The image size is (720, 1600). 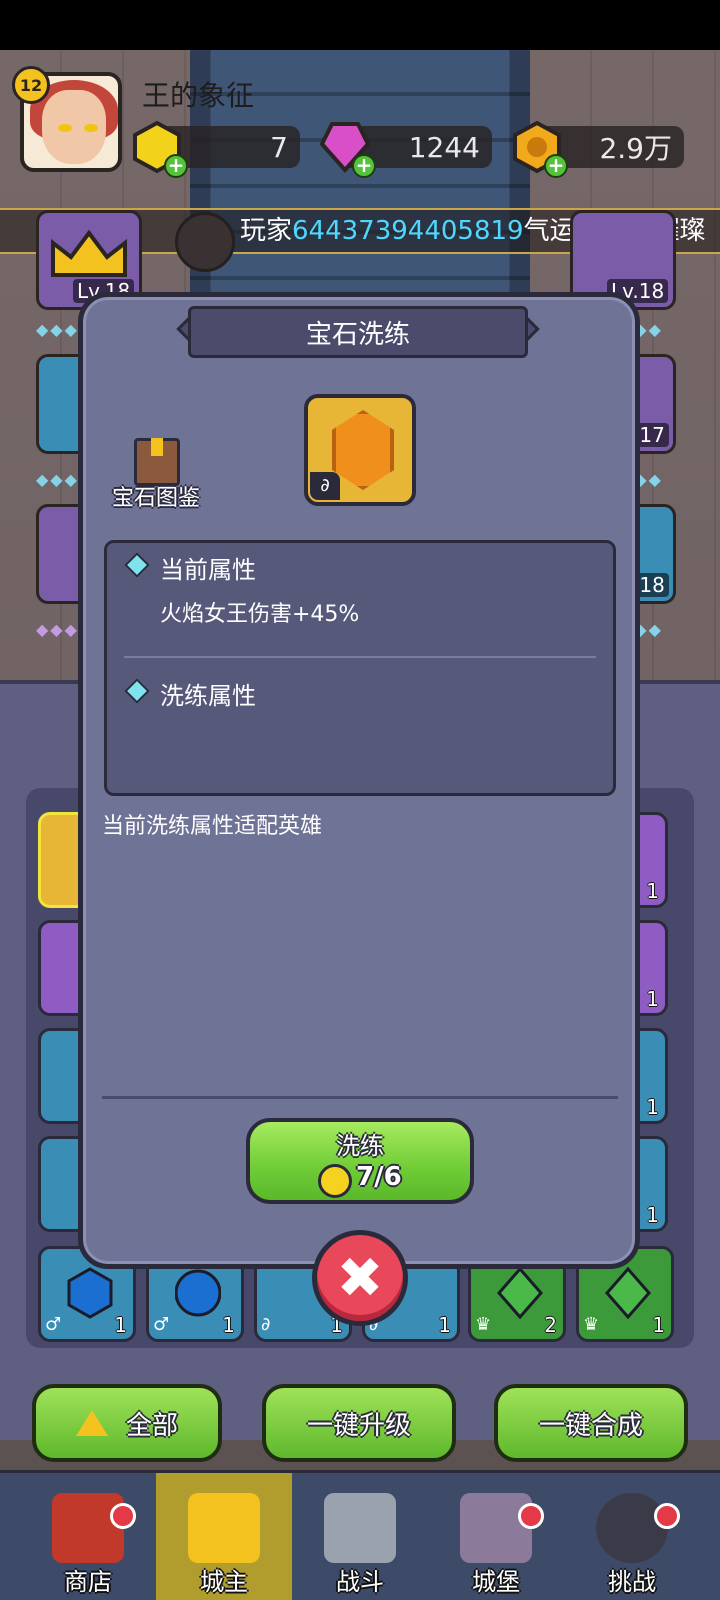 What do you see at coordinates (159, 149) in the screenshot?
I see `gold-gem-icon: +` at bounding box center [159, 149].